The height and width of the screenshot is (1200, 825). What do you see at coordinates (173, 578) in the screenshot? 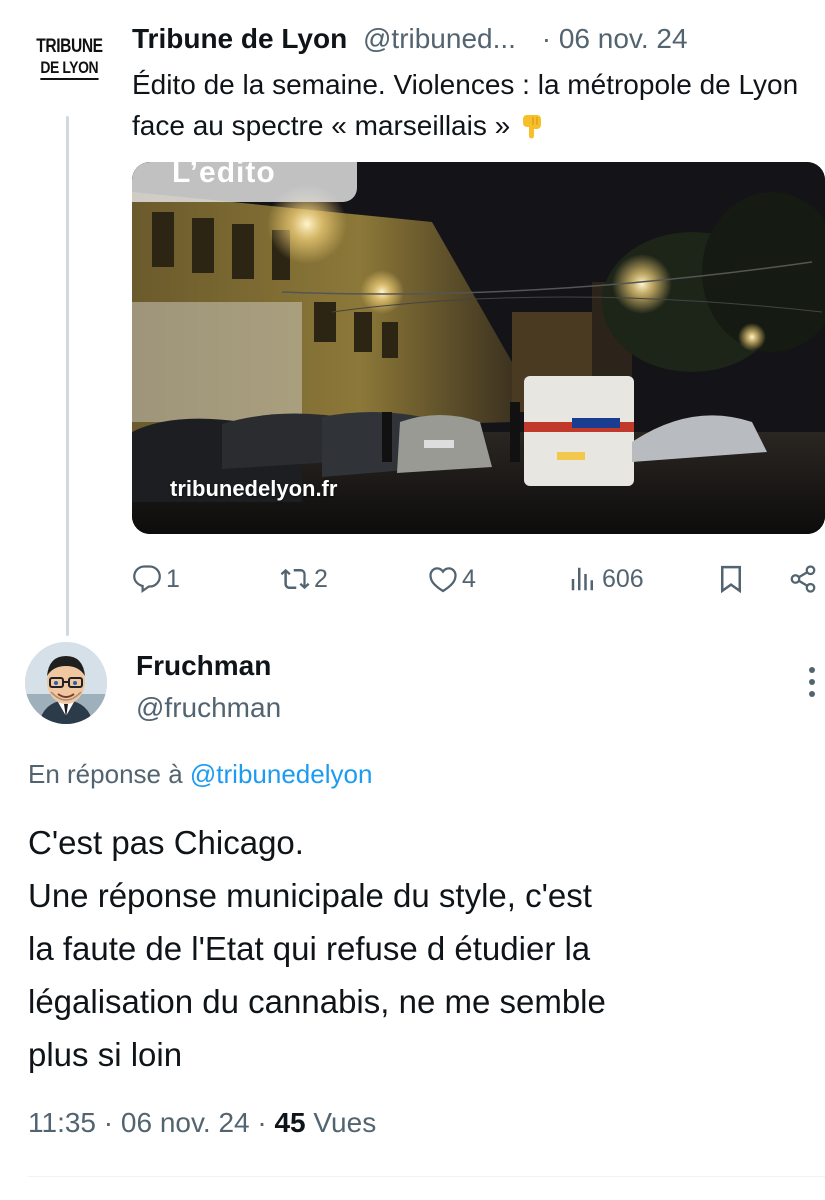
I see `reply-count: 1` at bounding box center [173, 578].